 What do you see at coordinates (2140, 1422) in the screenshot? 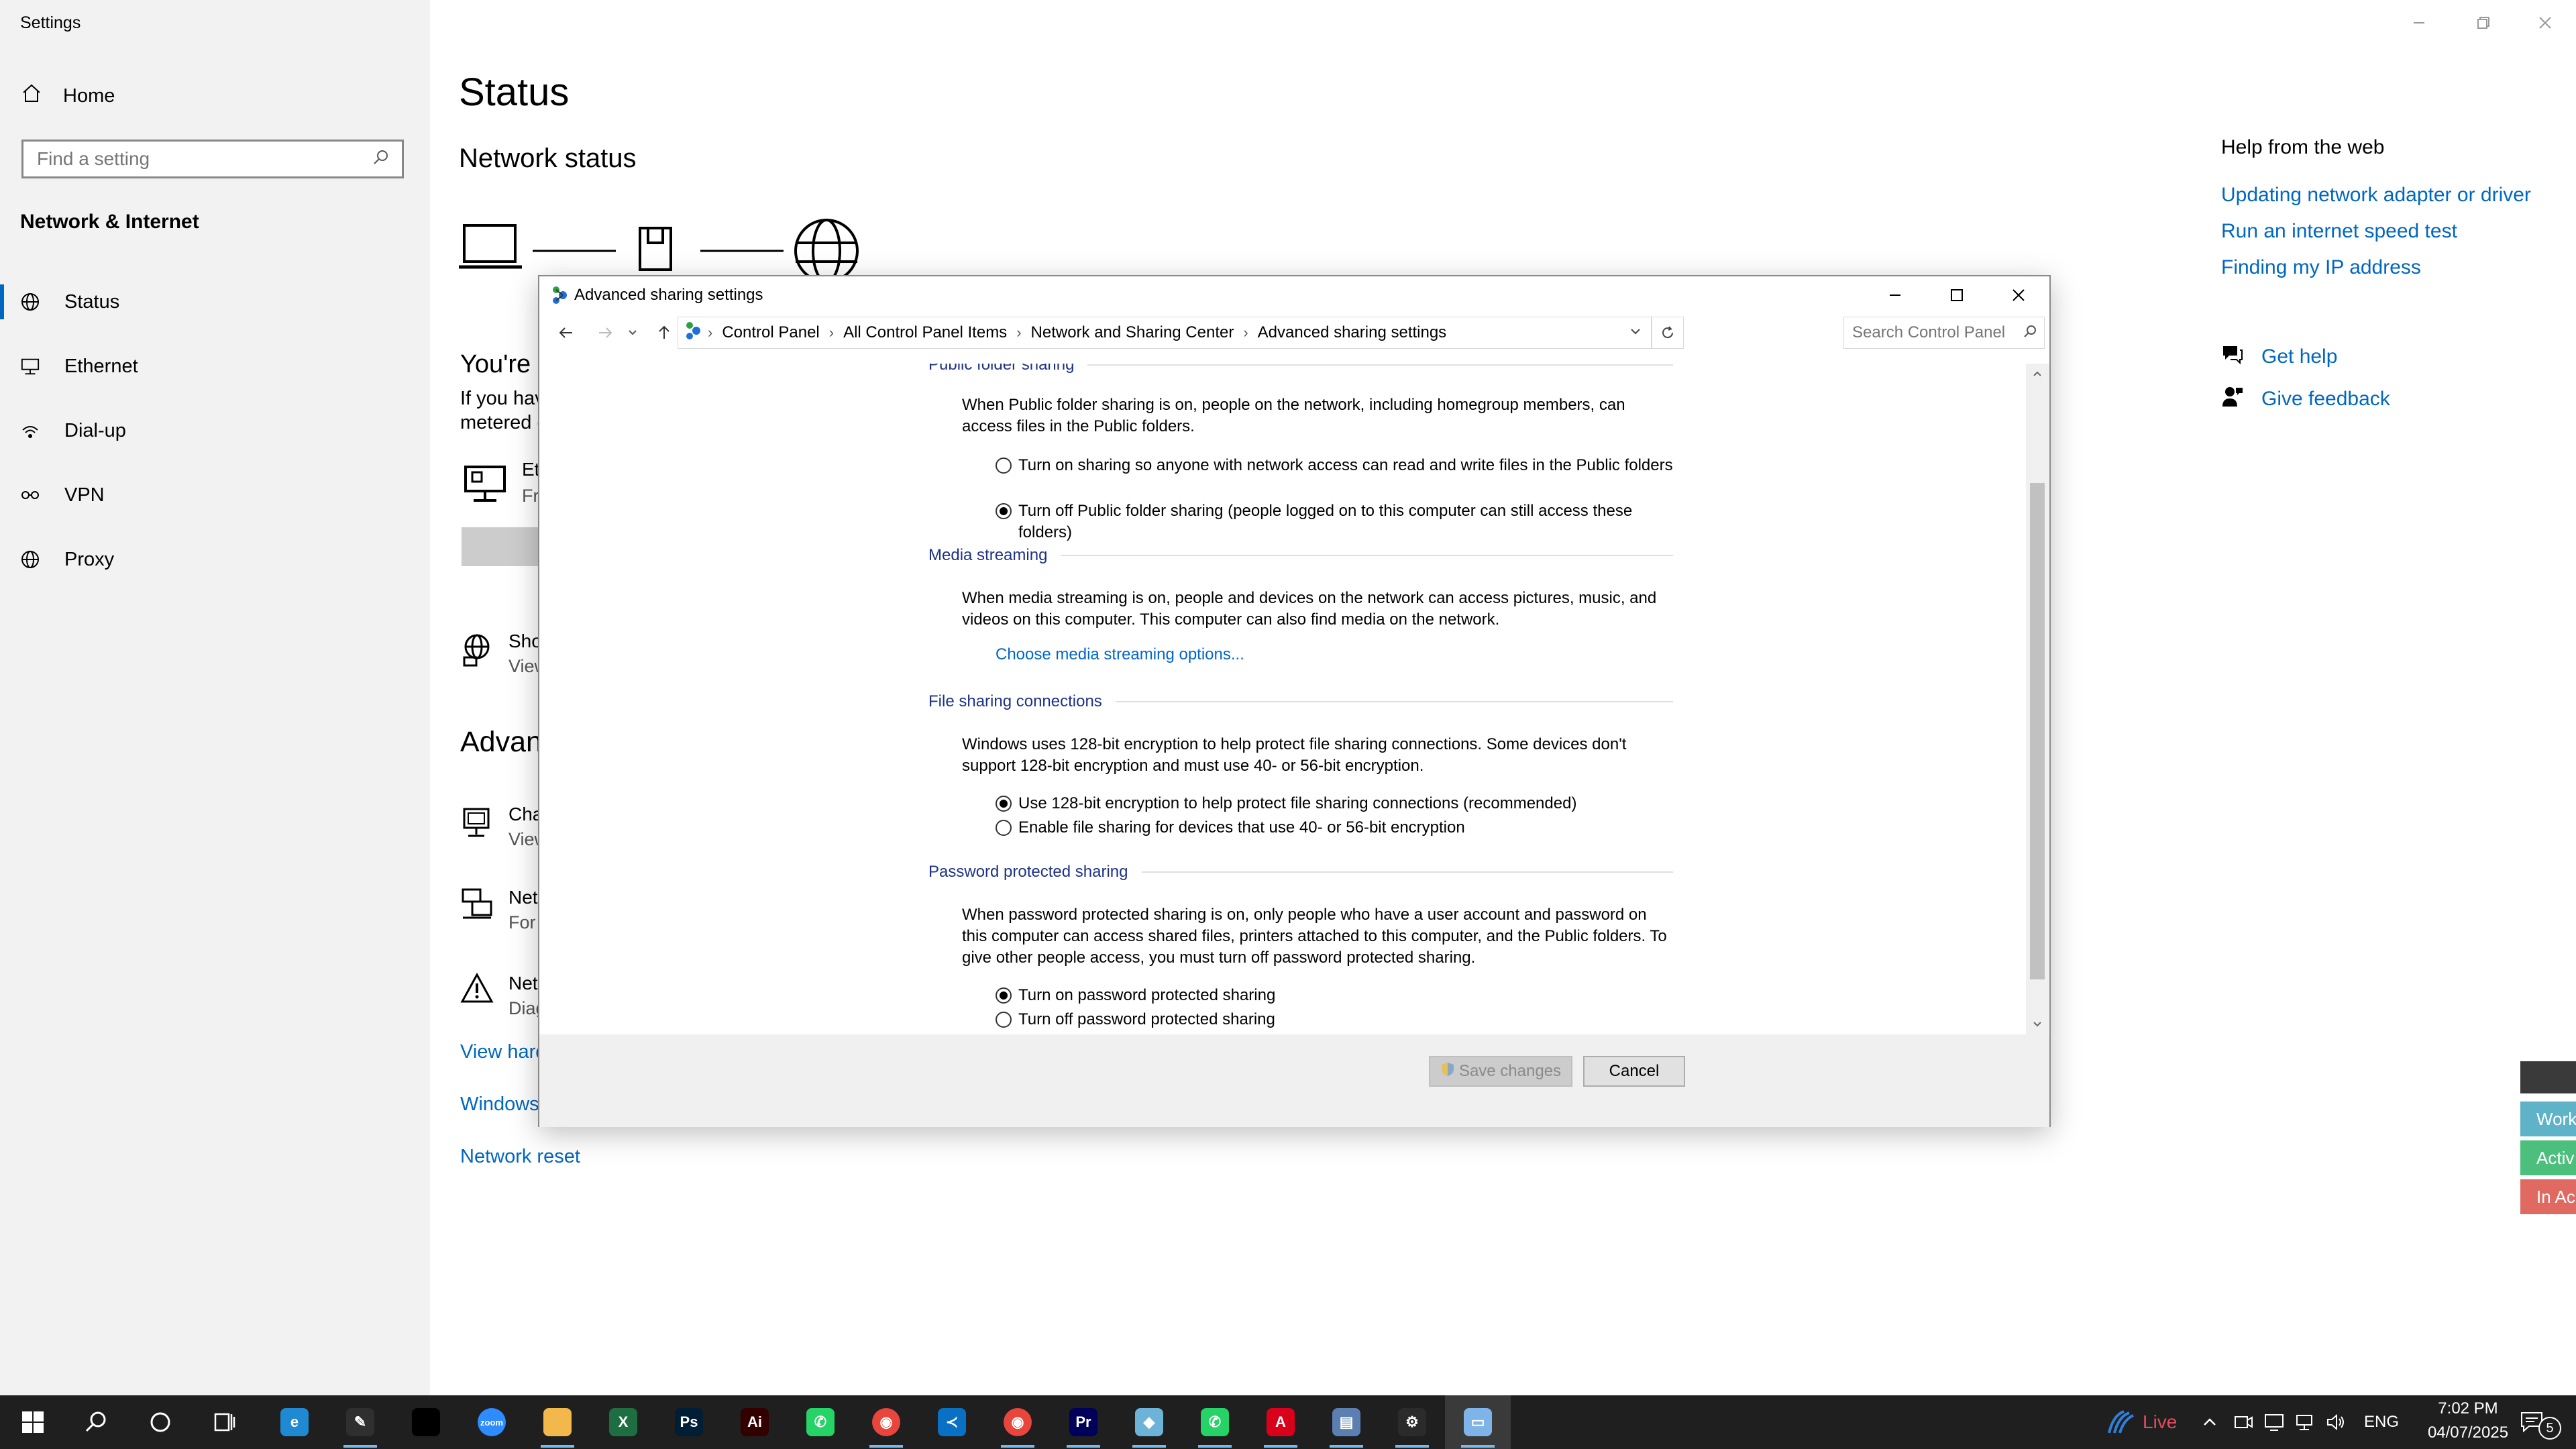
I see `live-weather-widget: Live` at bounding box center [2140, 1422].